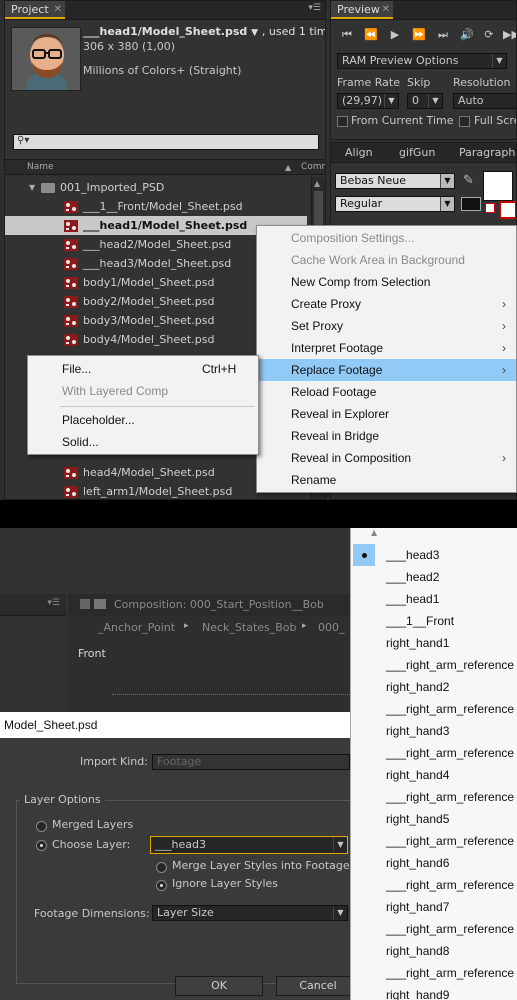 This screenshot has width=517, height=1000. What do you see at coordinates (359, 152) in the screenshot?
I see `tab-align: Align` at bounding box center [359, 152].